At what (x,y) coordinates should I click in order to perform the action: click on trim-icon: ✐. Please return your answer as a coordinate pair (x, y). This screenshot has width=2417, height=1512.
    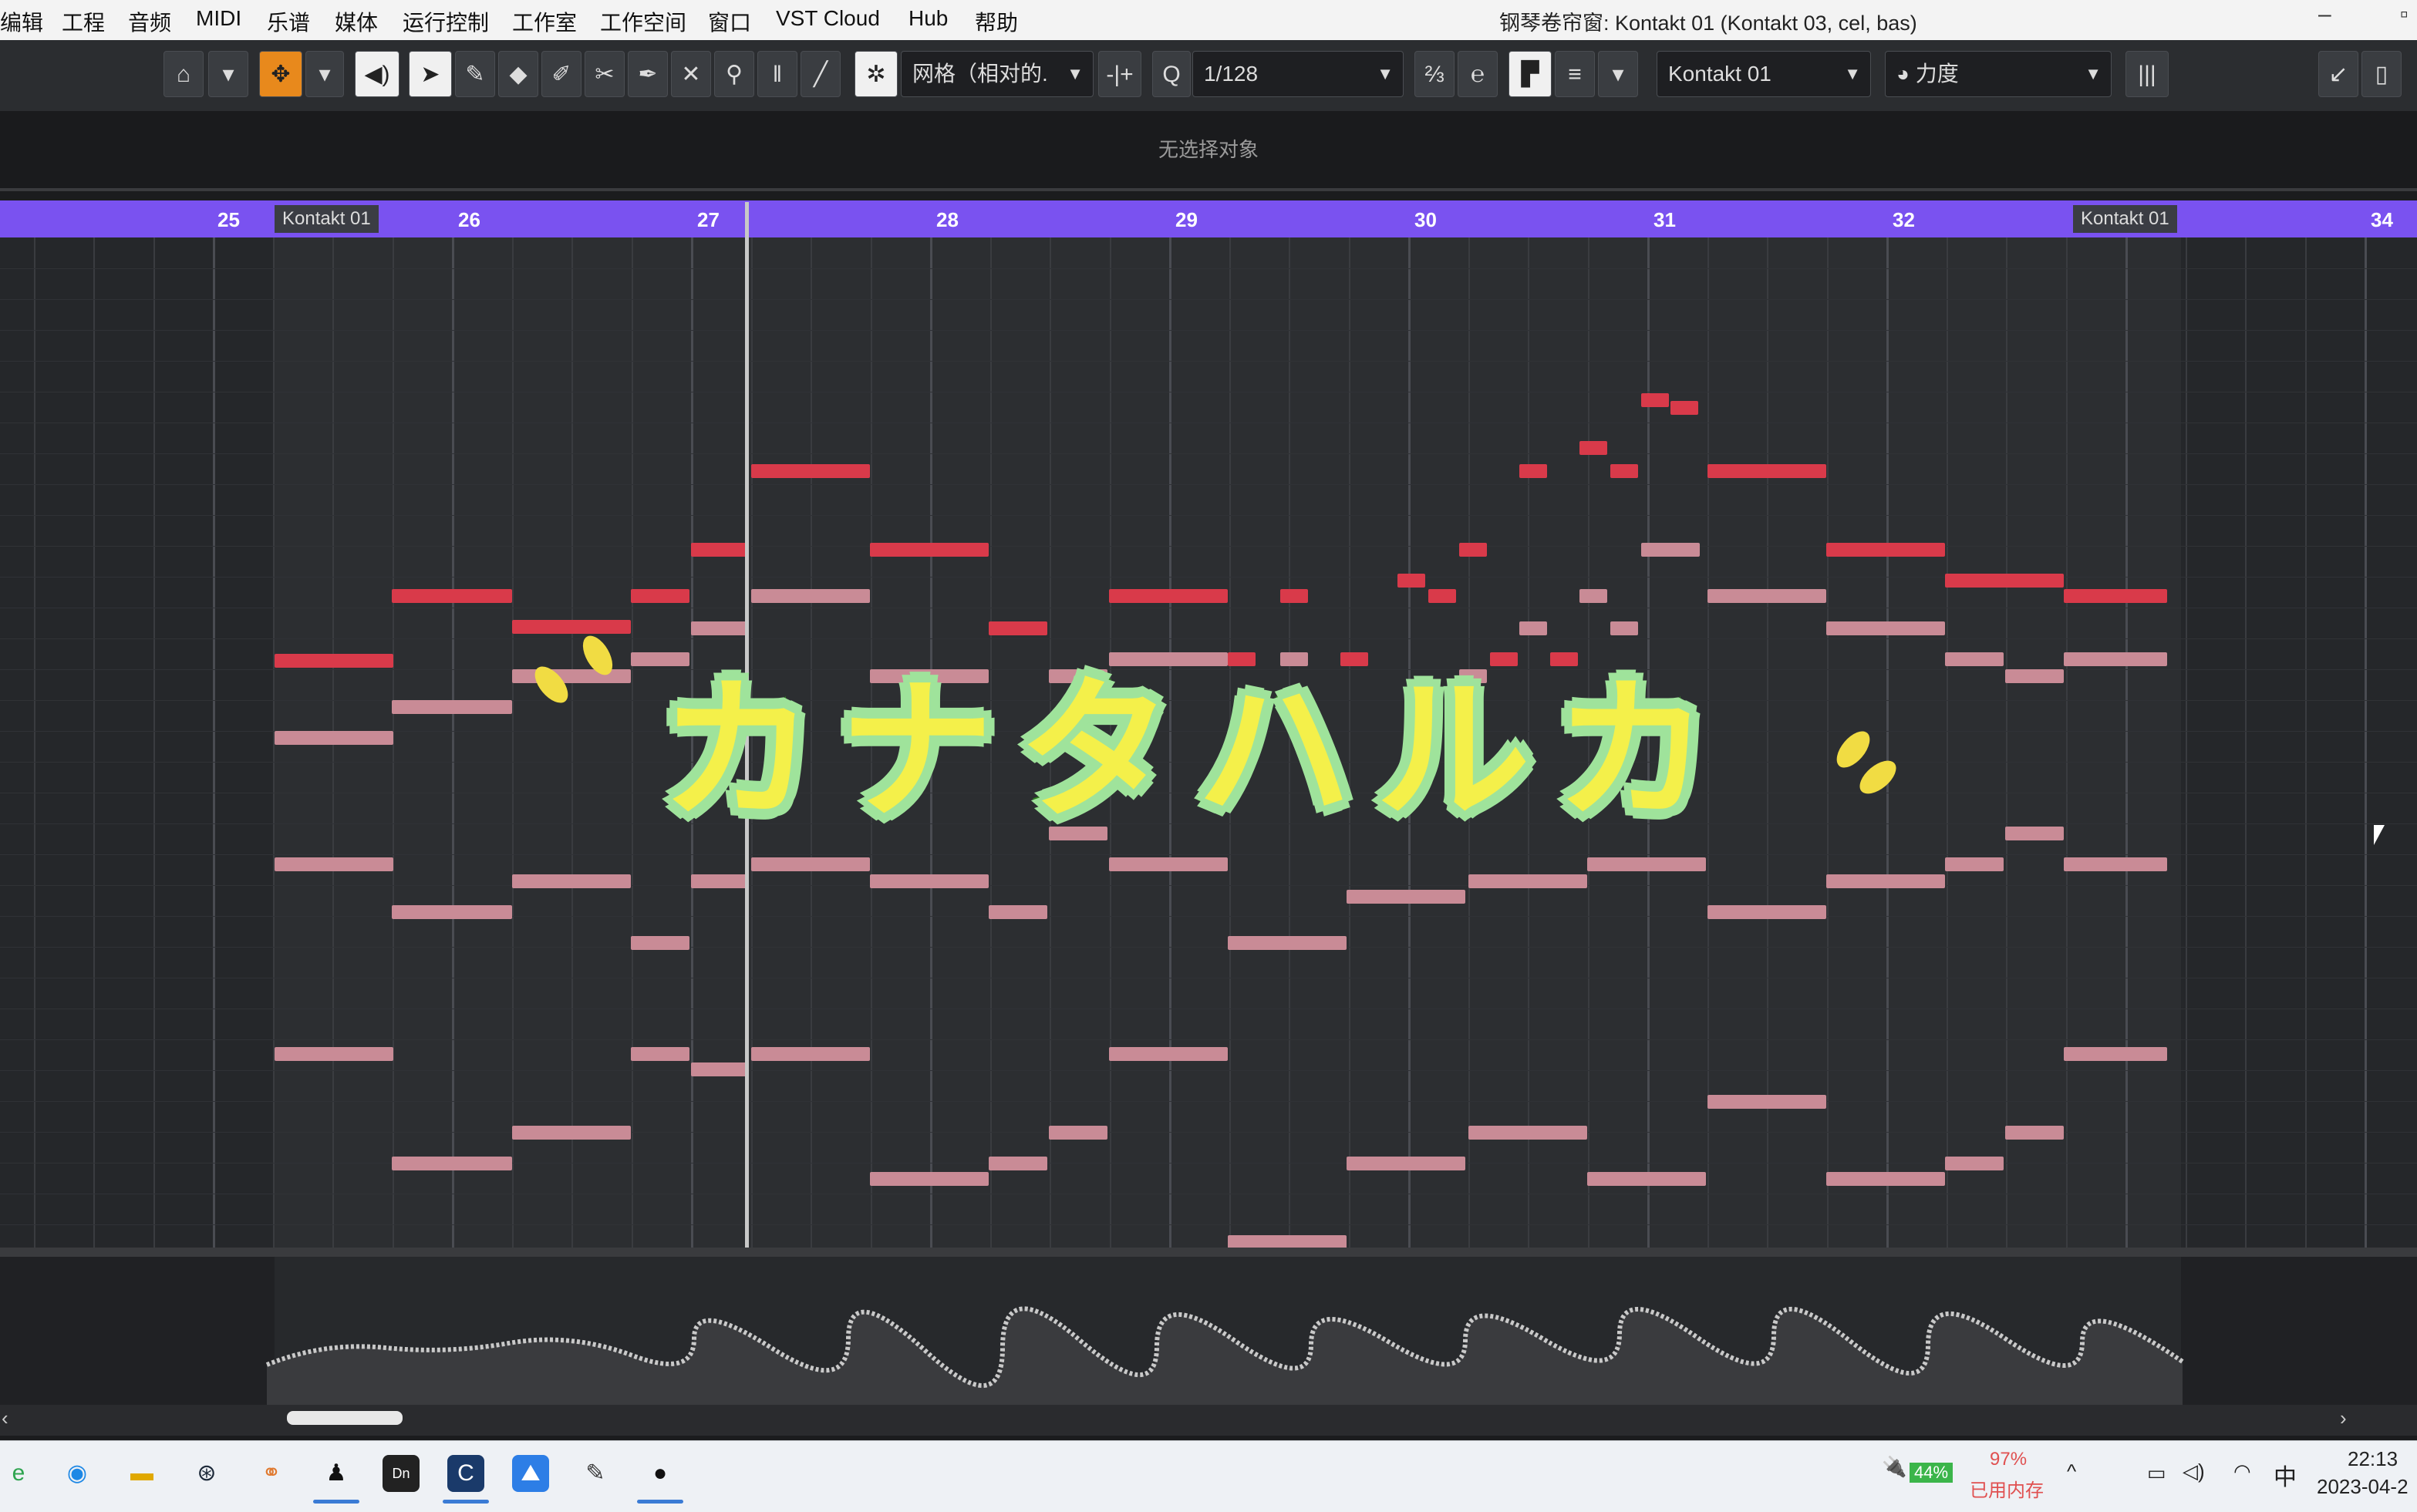
    Looking at the image, I should click on (561, 74).